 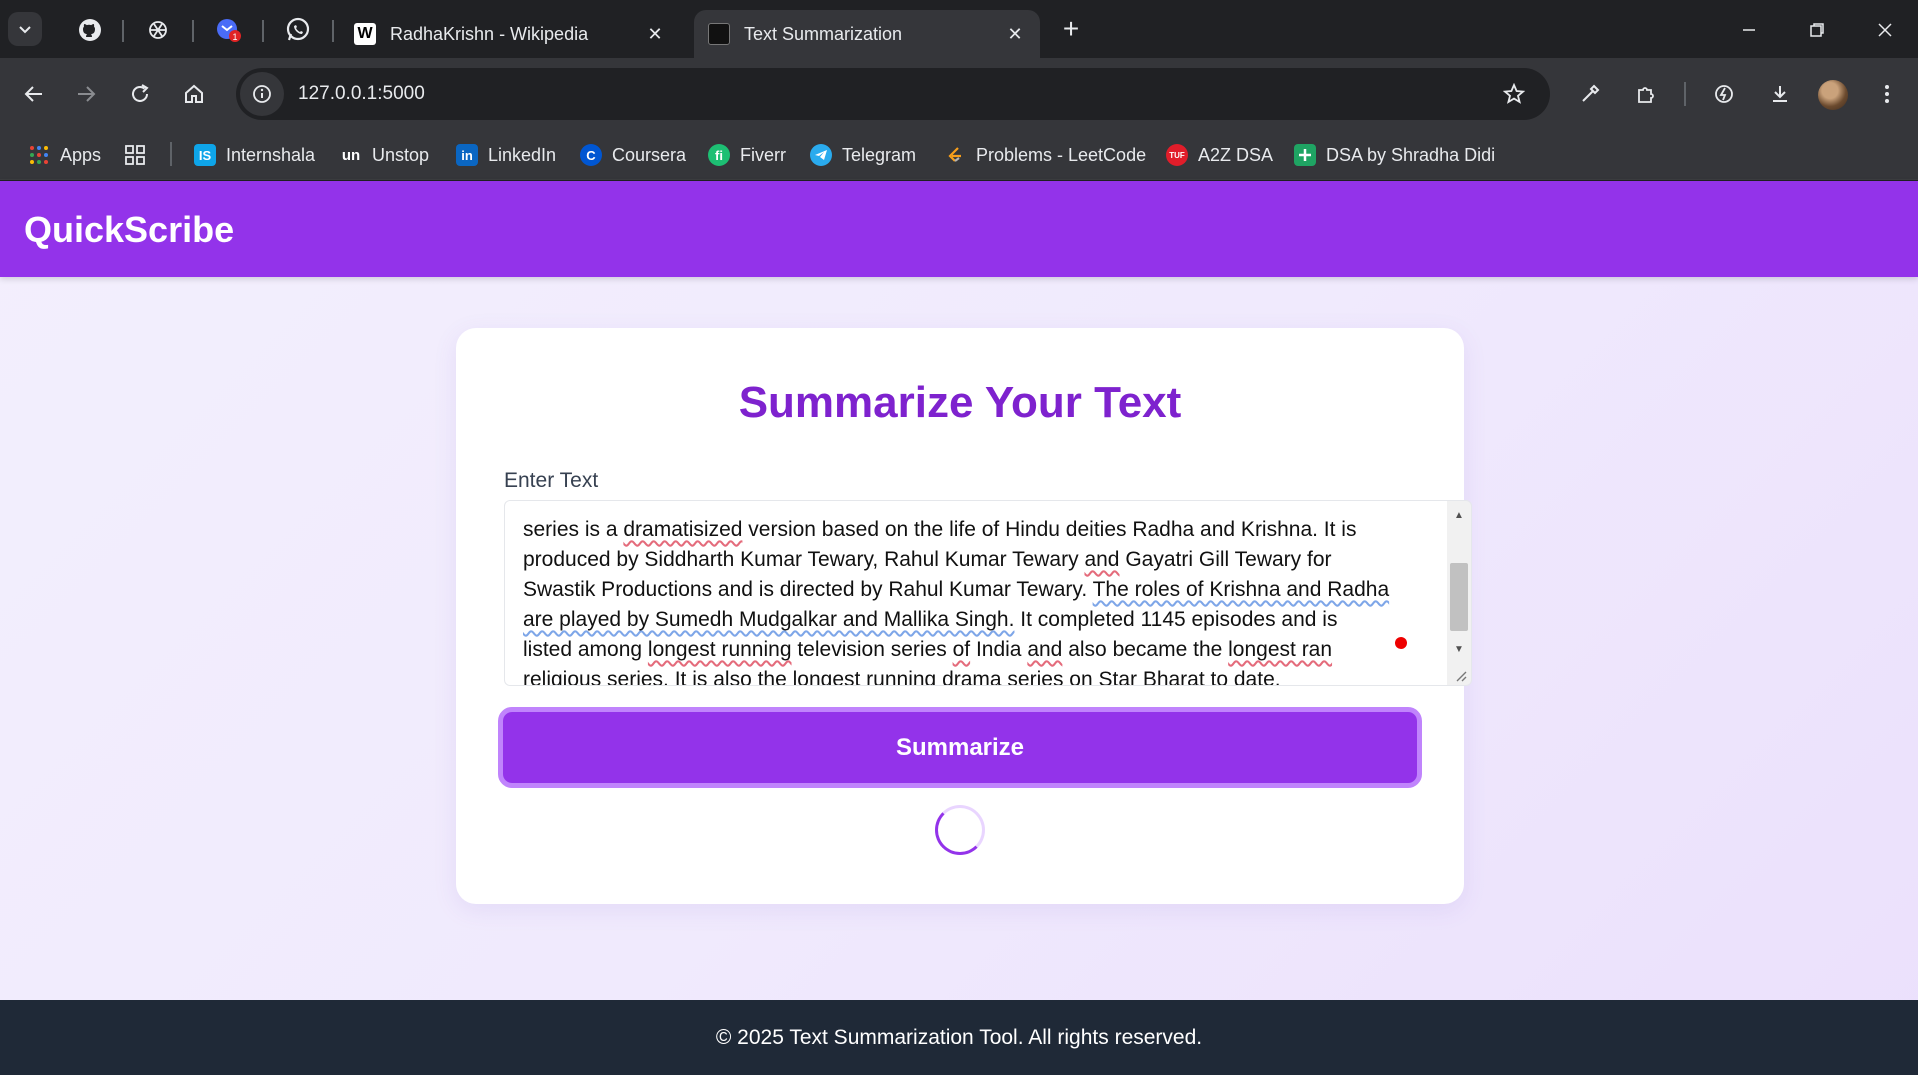 What do you see at coordinates (1514, 94) in the screenshot?
I see `bookmark-star-button` at bounding box center [1514, 94].